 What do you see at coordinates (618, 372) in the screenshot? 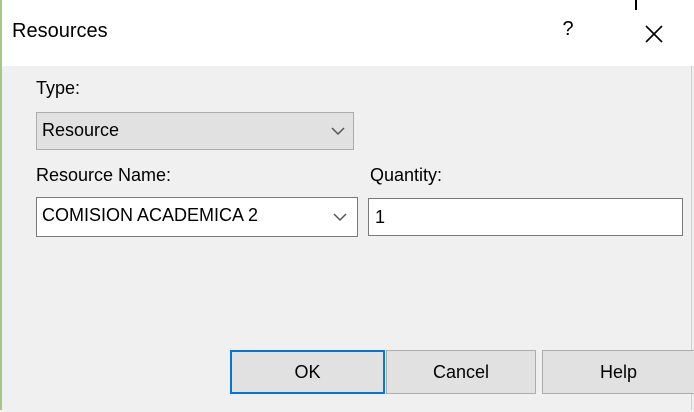
I see `help-button: Help` at bounding box center [618, 372].